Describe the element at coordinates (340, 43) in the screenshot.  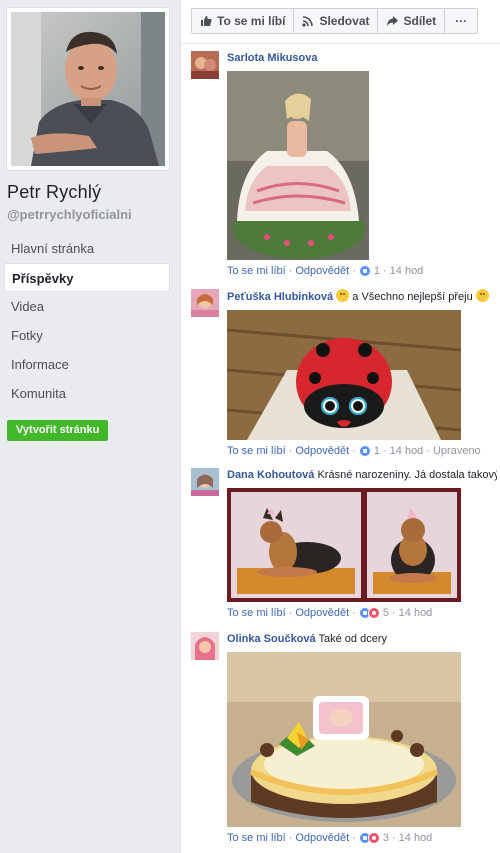
I see `action-bar-divider` at that location.